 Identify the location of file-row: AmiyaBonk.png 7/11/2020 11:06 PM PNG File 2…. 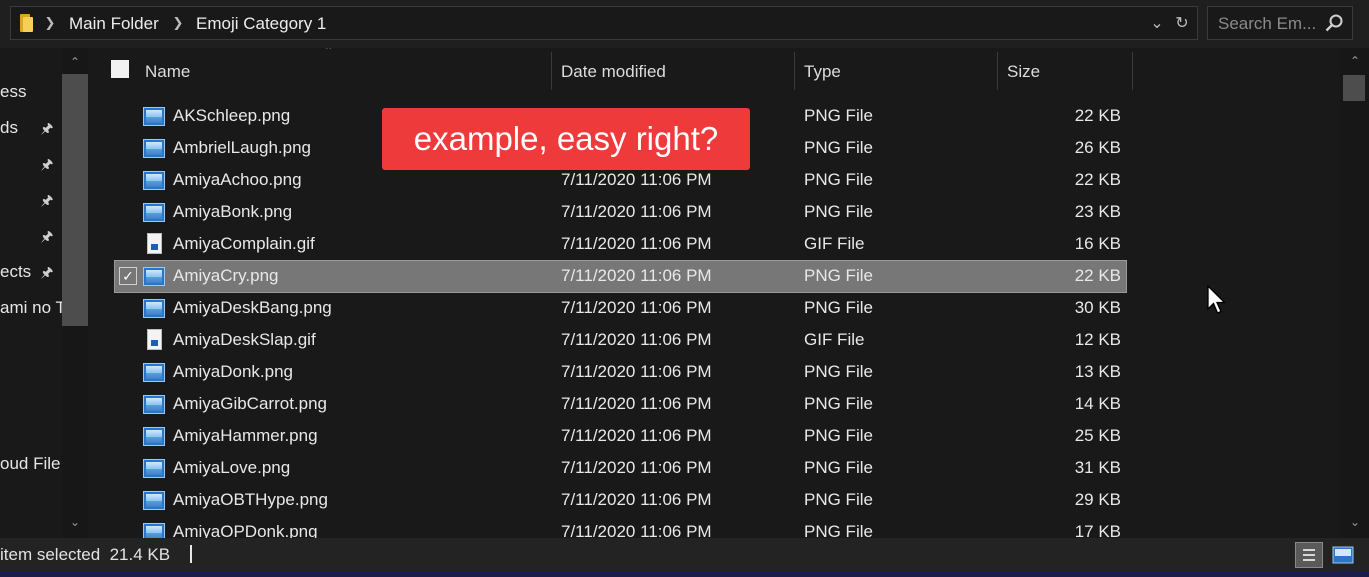
(620, 212).